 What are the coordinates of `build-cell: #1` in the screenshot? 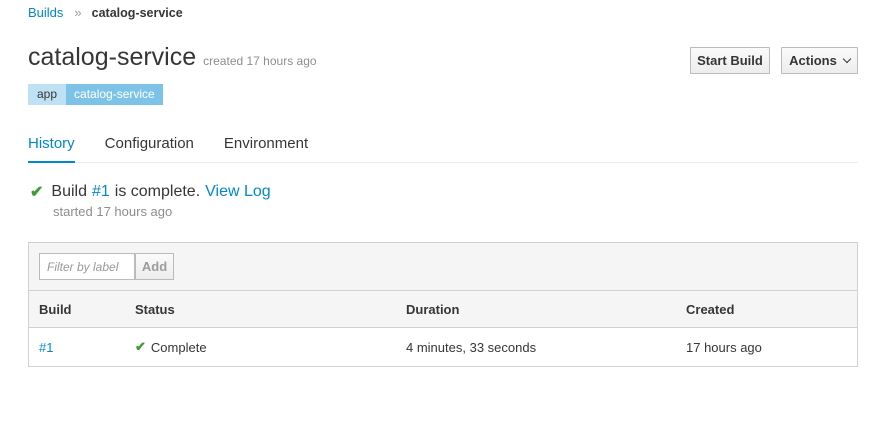 It's located at (46, 347).